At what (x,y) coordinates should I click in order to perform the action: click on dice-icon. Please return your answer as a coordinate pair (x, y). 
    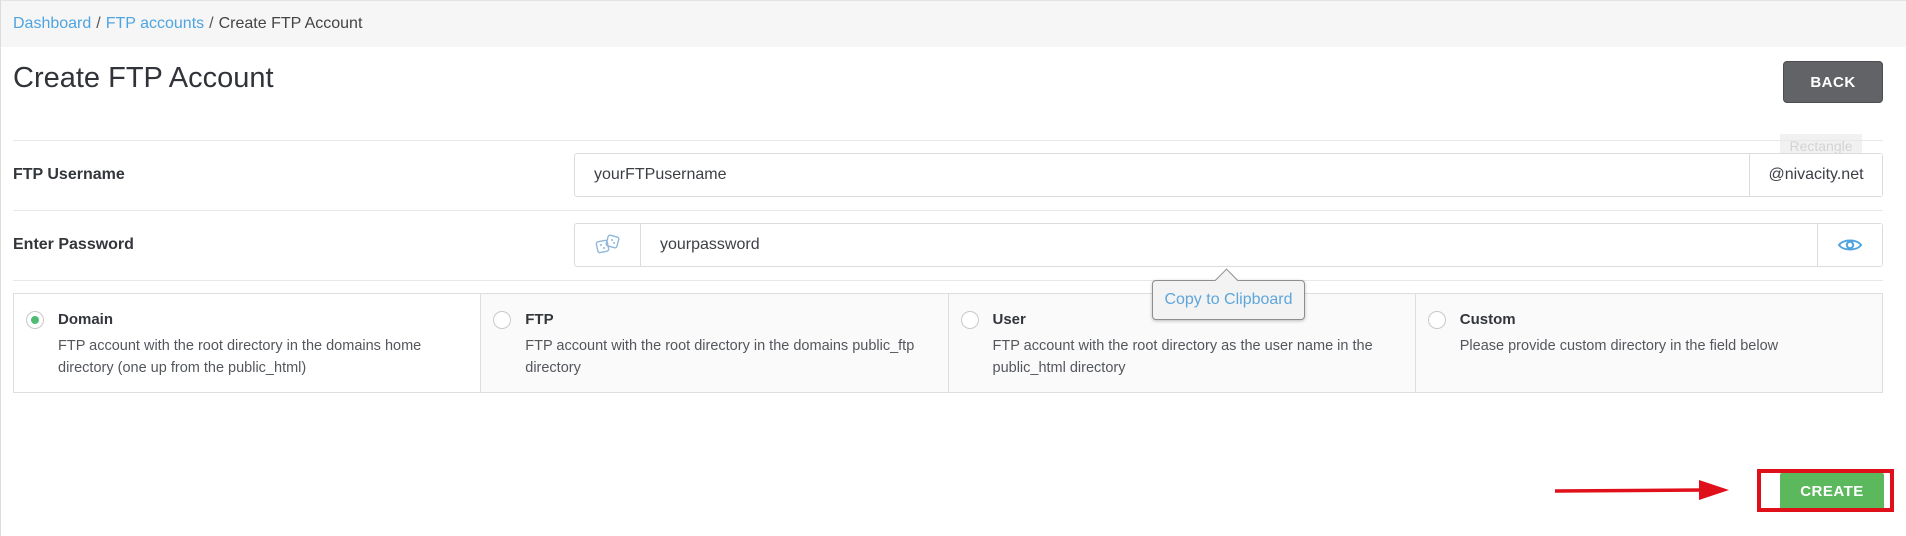
    Looking at the image, I should click on (607, 244).